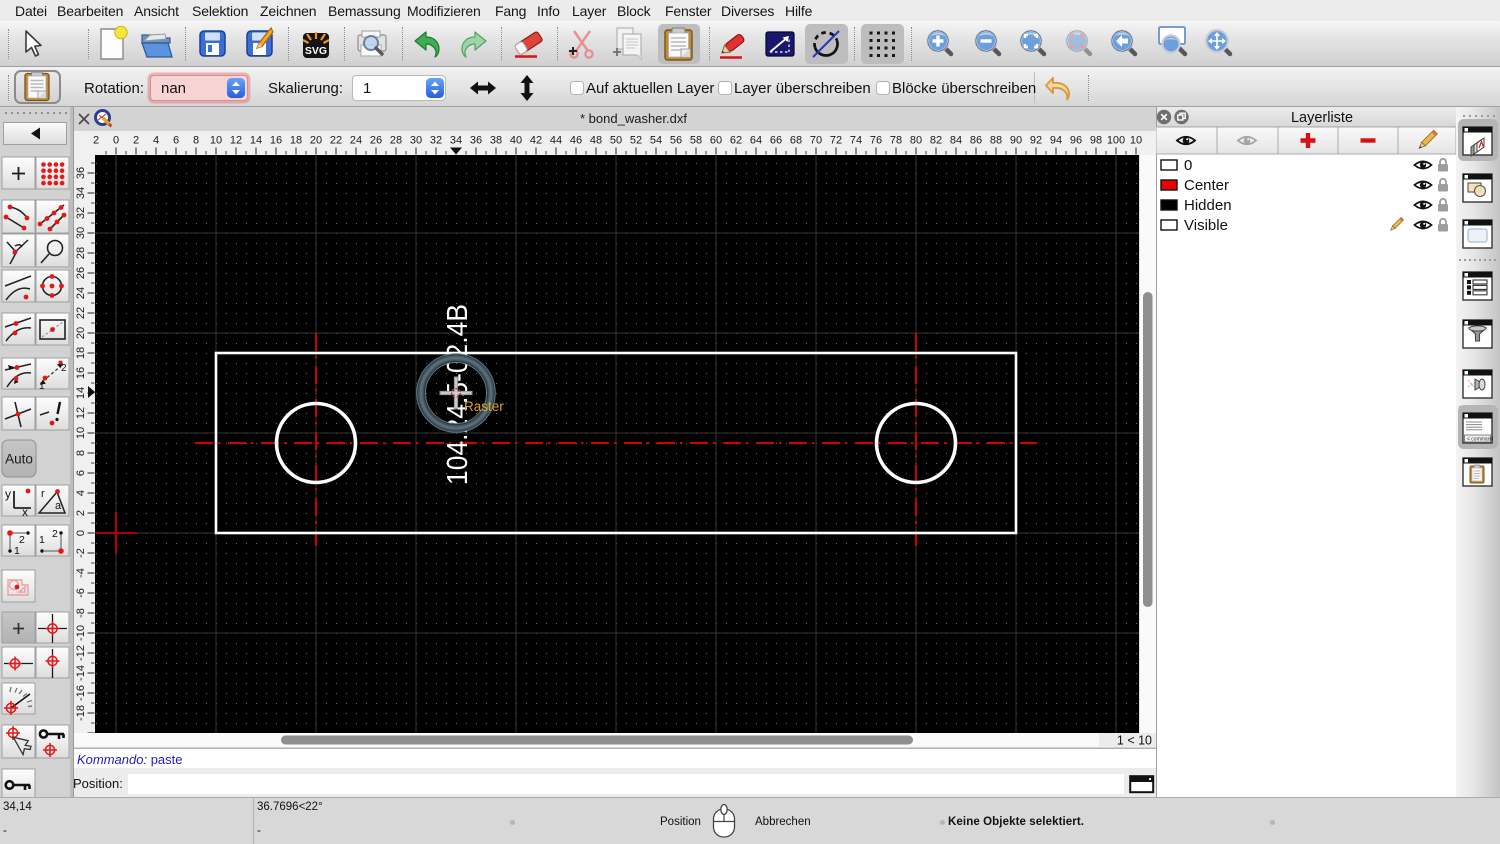  Describe the element at coordinates (1096, 141) in the screenshot. I see `svg-text: 98` at that location.